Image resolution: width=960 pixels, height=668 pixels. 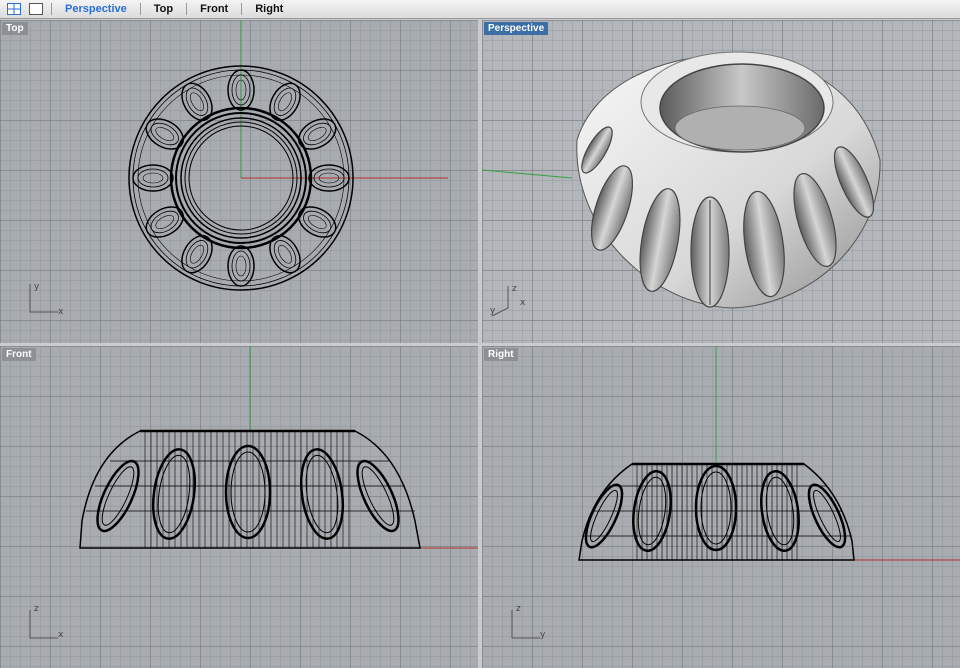 What do you see at coordinates (14, 9) in the screenshot?
I see `four-viewports-icon` at bounding box center [14, 9].